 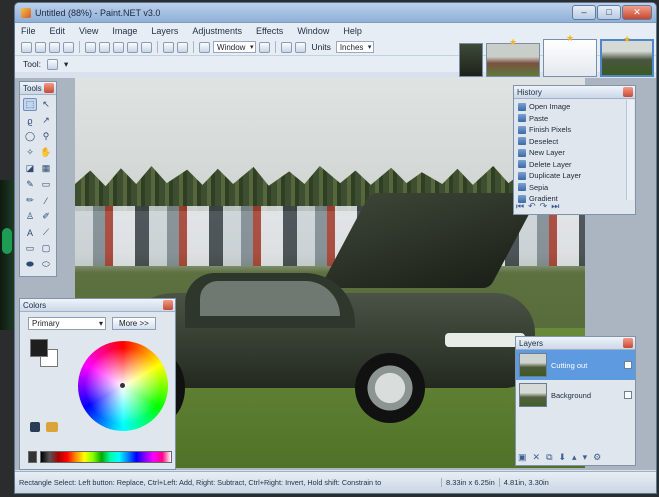 What do you see at coordinates (90, 47) in the screenshot?
I see `cut-icon` at bounding box center [90, 47].